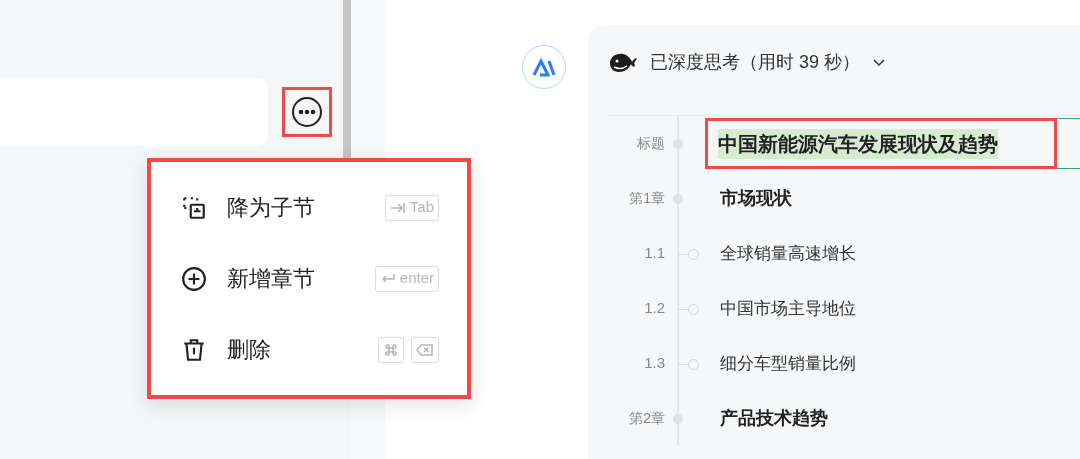  I want to click on outline-number: 第1章, so click(646, 198).